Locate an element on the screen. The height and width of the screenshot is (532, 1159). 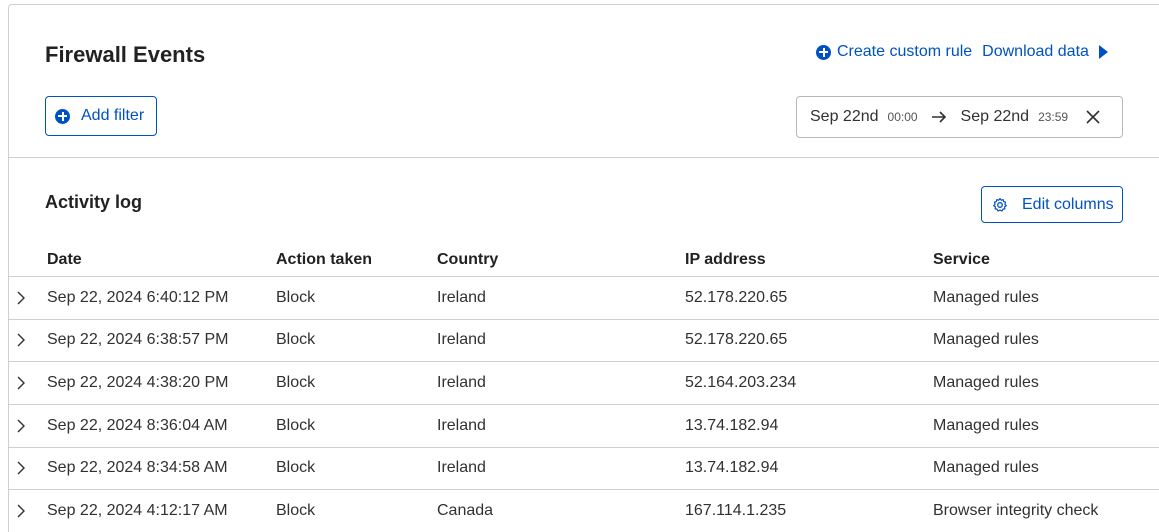
start-time: 00:00 is located at coordinates (902, 117).